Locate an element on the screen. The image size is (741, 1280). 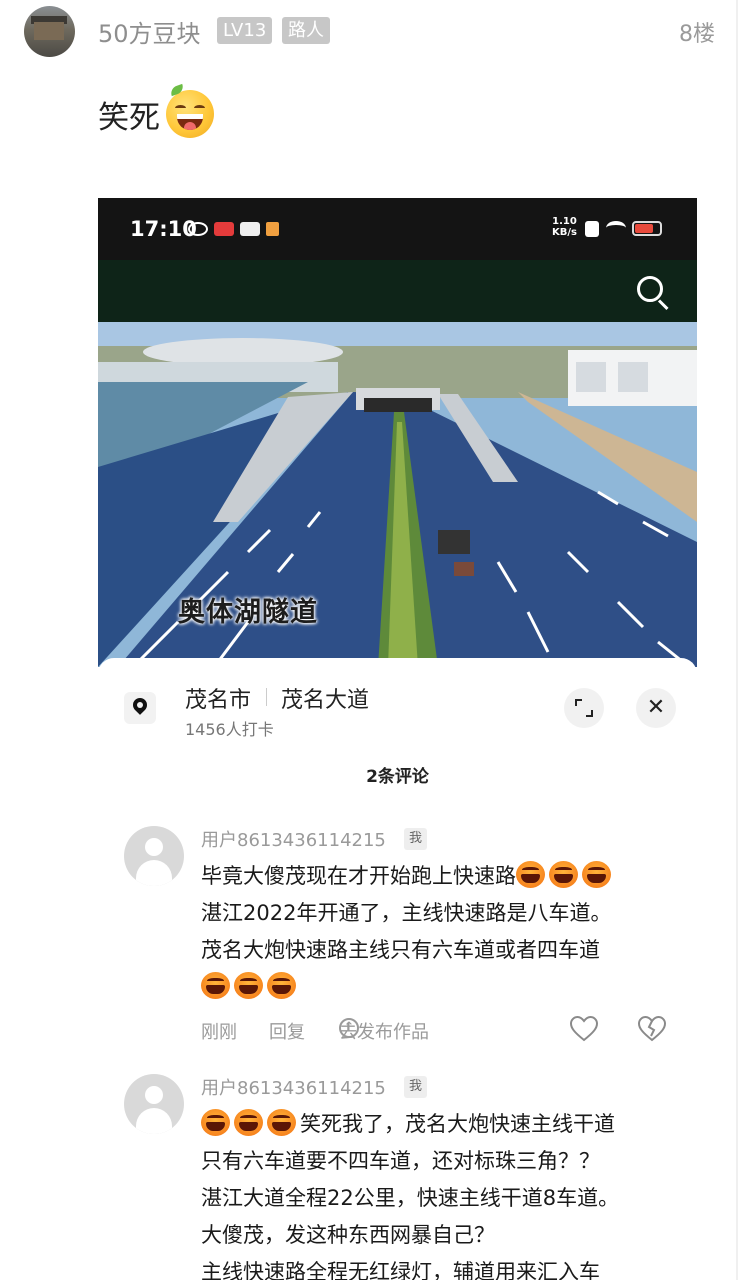
status-bar: 17:10 1.10 KB/s is located at coordinates (397, 229).